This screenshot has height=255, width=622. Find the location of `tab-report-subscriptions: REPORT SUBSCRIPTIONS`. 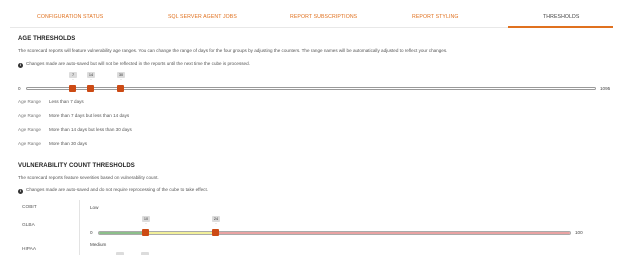

tab-report-subscriptions: REPORT SUBSCRIPTIONS is located at coordinates (323, 17).